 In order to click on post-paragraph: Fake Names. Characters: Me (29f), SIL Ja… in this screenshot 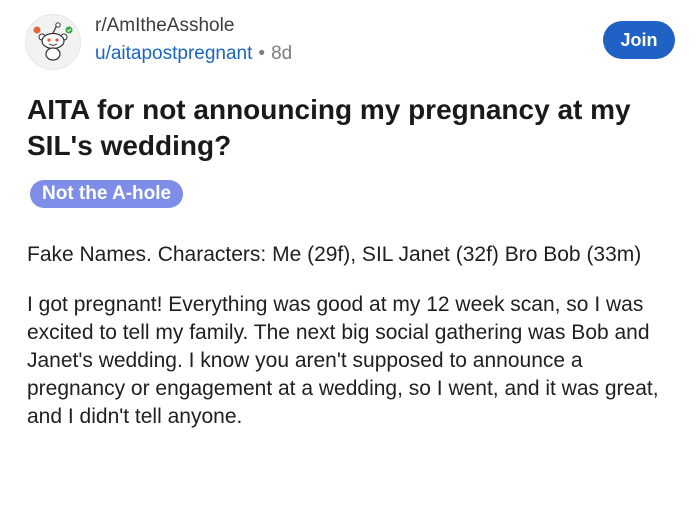, I will do `click(334, 254)`.